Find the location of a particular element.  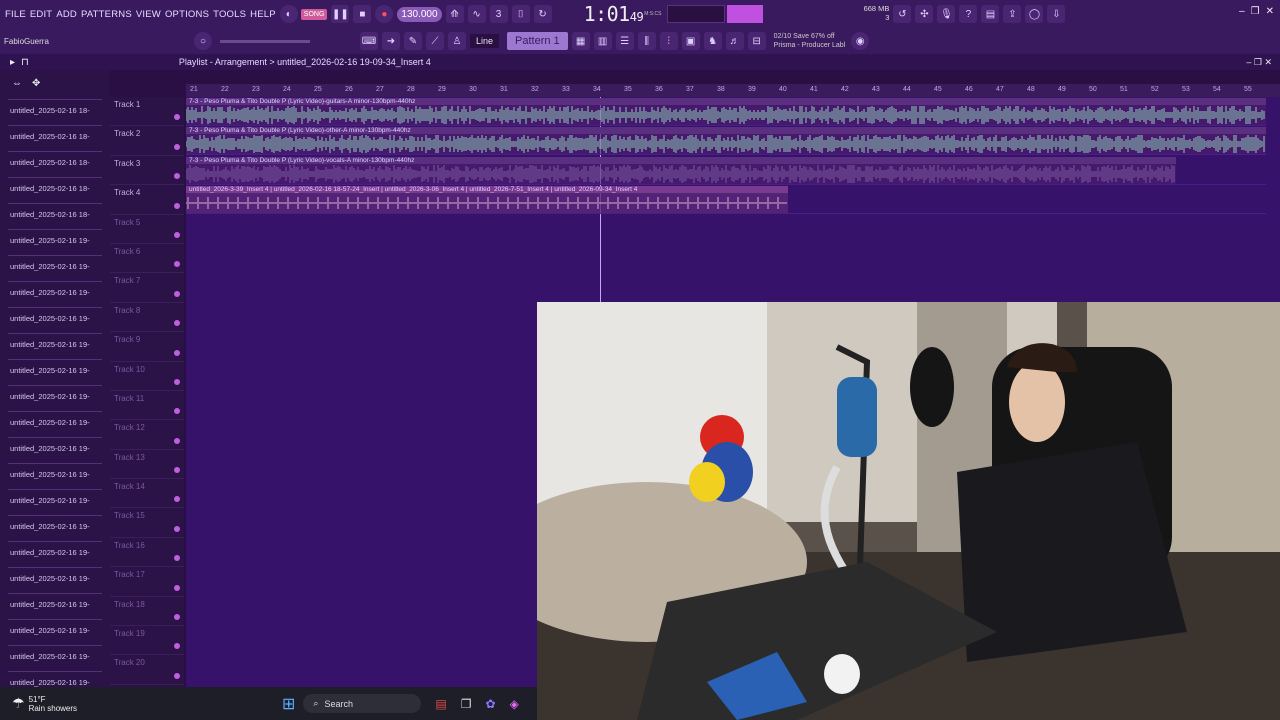

download-icon: ⇩ is located at coordinates (1056, 14).